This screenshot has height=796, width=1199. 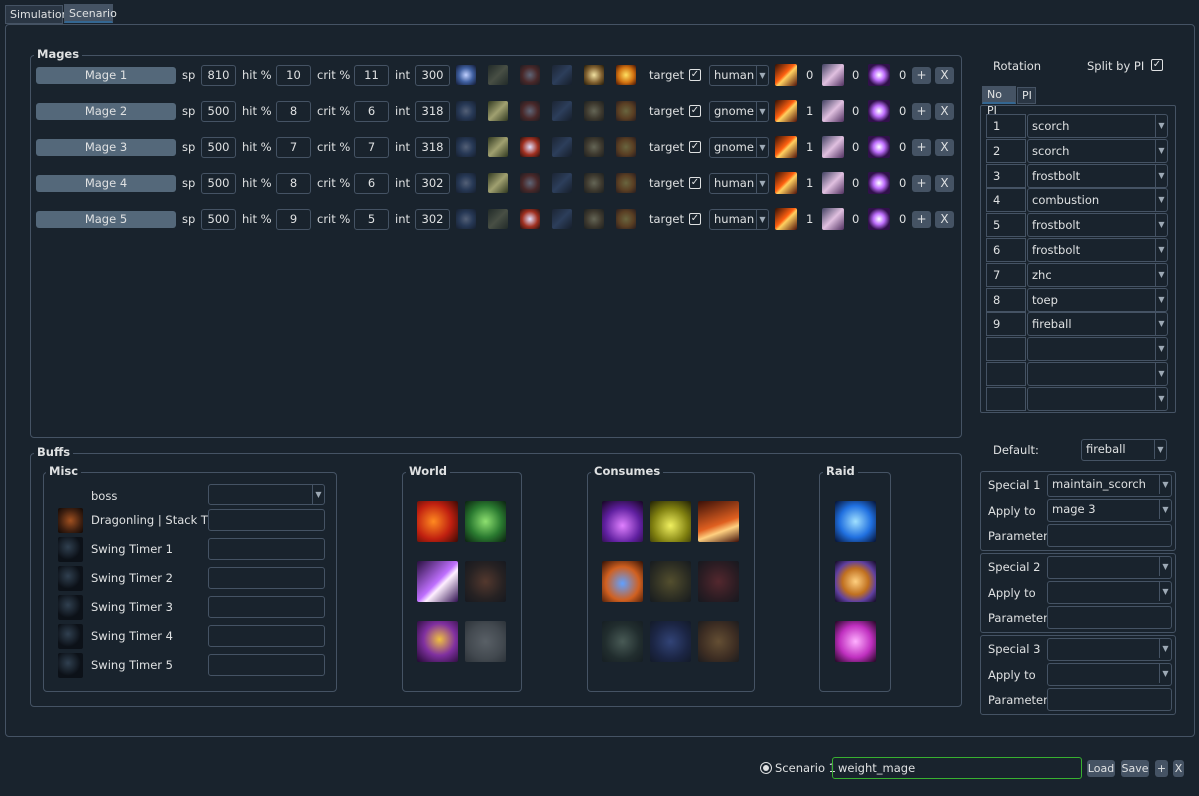 I want to click on dragonslayer-icon, so click(x=437, y=521).